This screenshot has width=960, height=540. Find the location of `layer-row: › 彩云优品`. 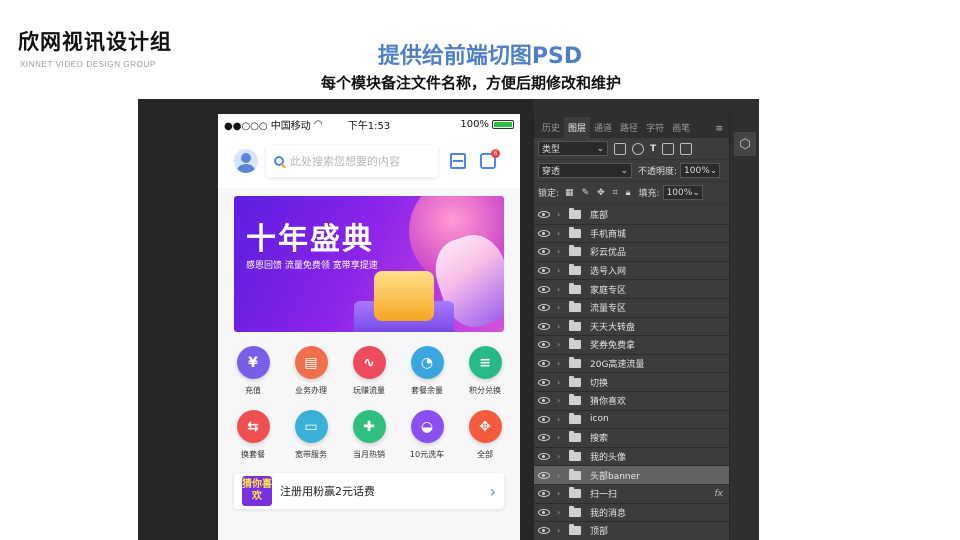

layer-row: › 彩云优品 is located at coordinates (631, 252).